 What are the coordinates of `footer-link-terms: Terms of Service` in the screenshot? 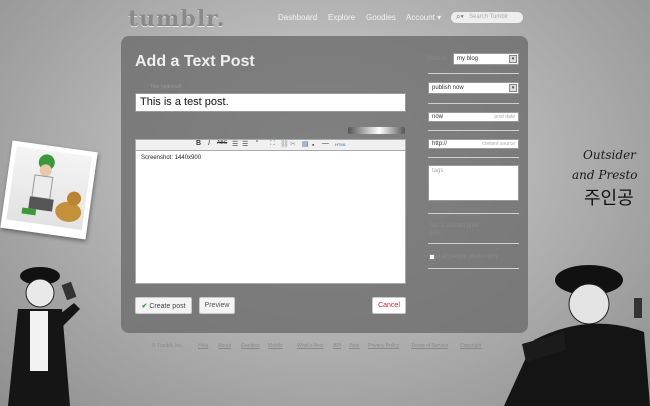 It's located at (429, 346).